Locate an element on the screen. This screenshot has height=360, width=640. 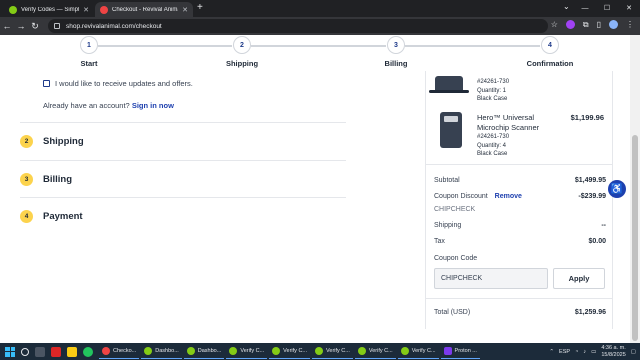
coupon-row: Coupon Discount Remove -$239.99 is located at coordinates (520, 196).